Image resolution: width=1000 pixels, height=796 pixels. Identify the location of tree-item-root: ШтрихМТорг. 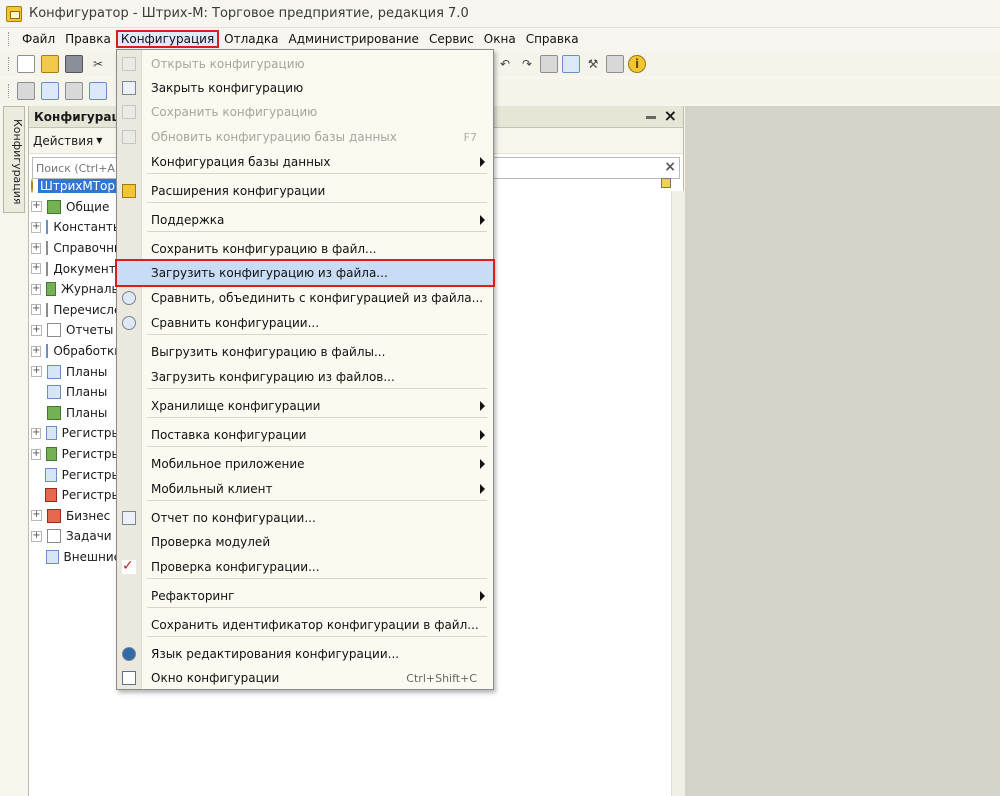
(76, 186).